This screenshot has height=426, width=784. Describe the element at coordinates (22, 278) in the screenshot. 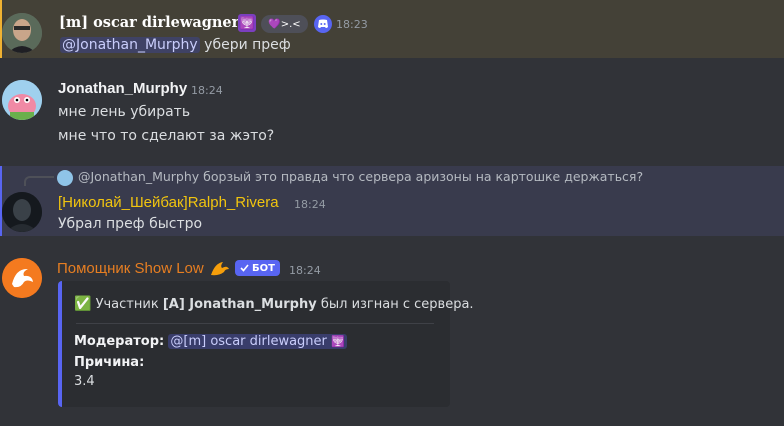

I see `avatar-bot` at that location.